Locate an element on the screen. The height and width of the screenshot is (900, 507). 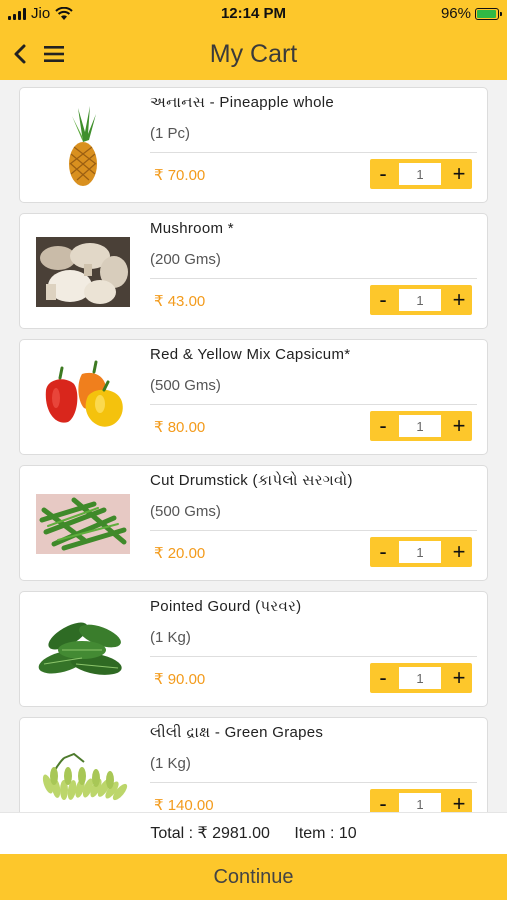
green-grapes-image is located at coordinates (83, 772).